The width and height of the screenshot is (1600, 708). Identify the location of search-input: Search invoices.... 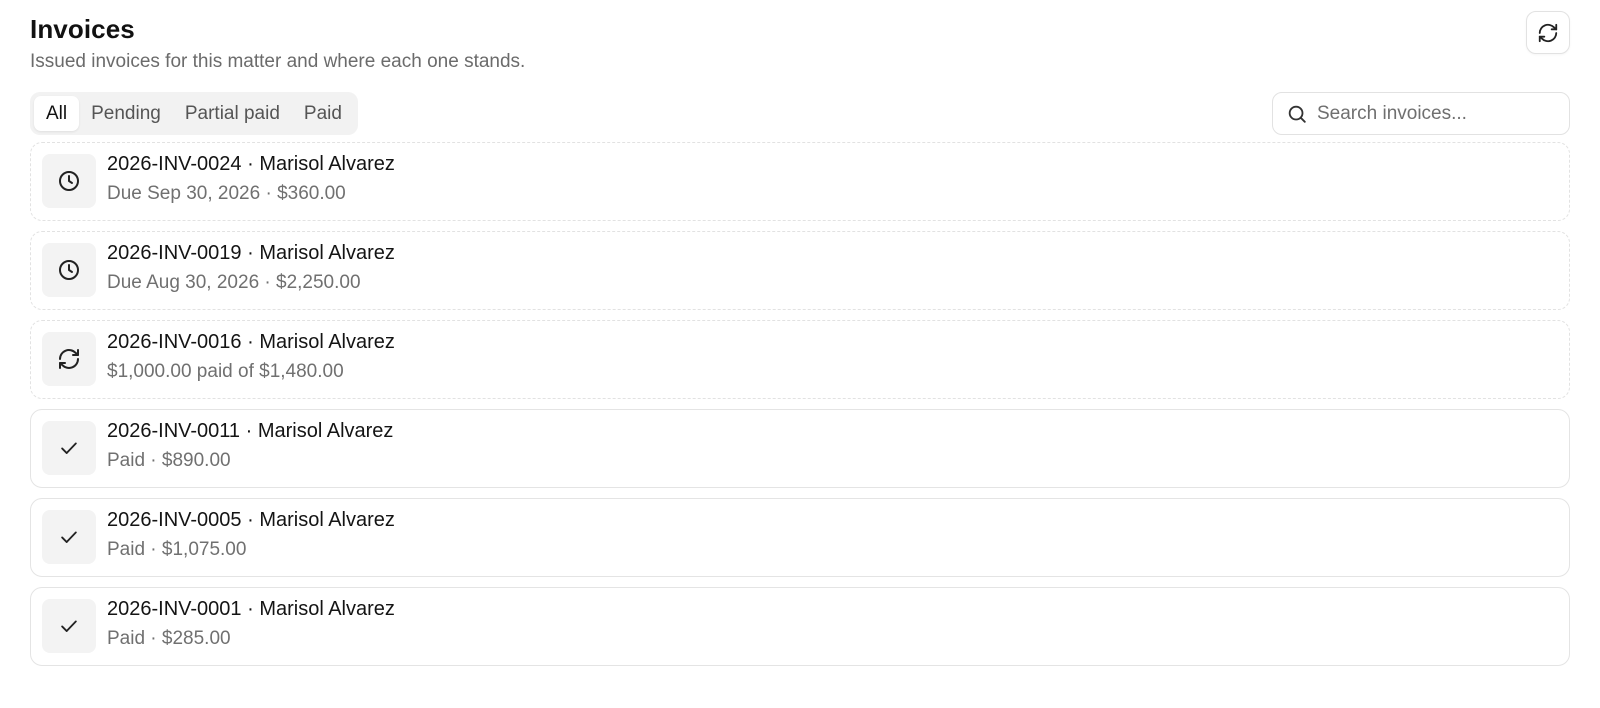
(1421, 113).